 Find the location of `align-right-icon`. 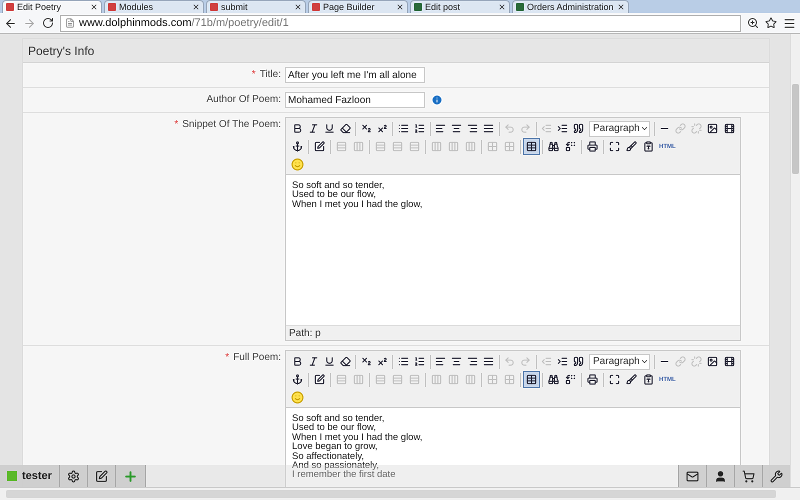

align-right-icon is located at coordinates (472, 128).